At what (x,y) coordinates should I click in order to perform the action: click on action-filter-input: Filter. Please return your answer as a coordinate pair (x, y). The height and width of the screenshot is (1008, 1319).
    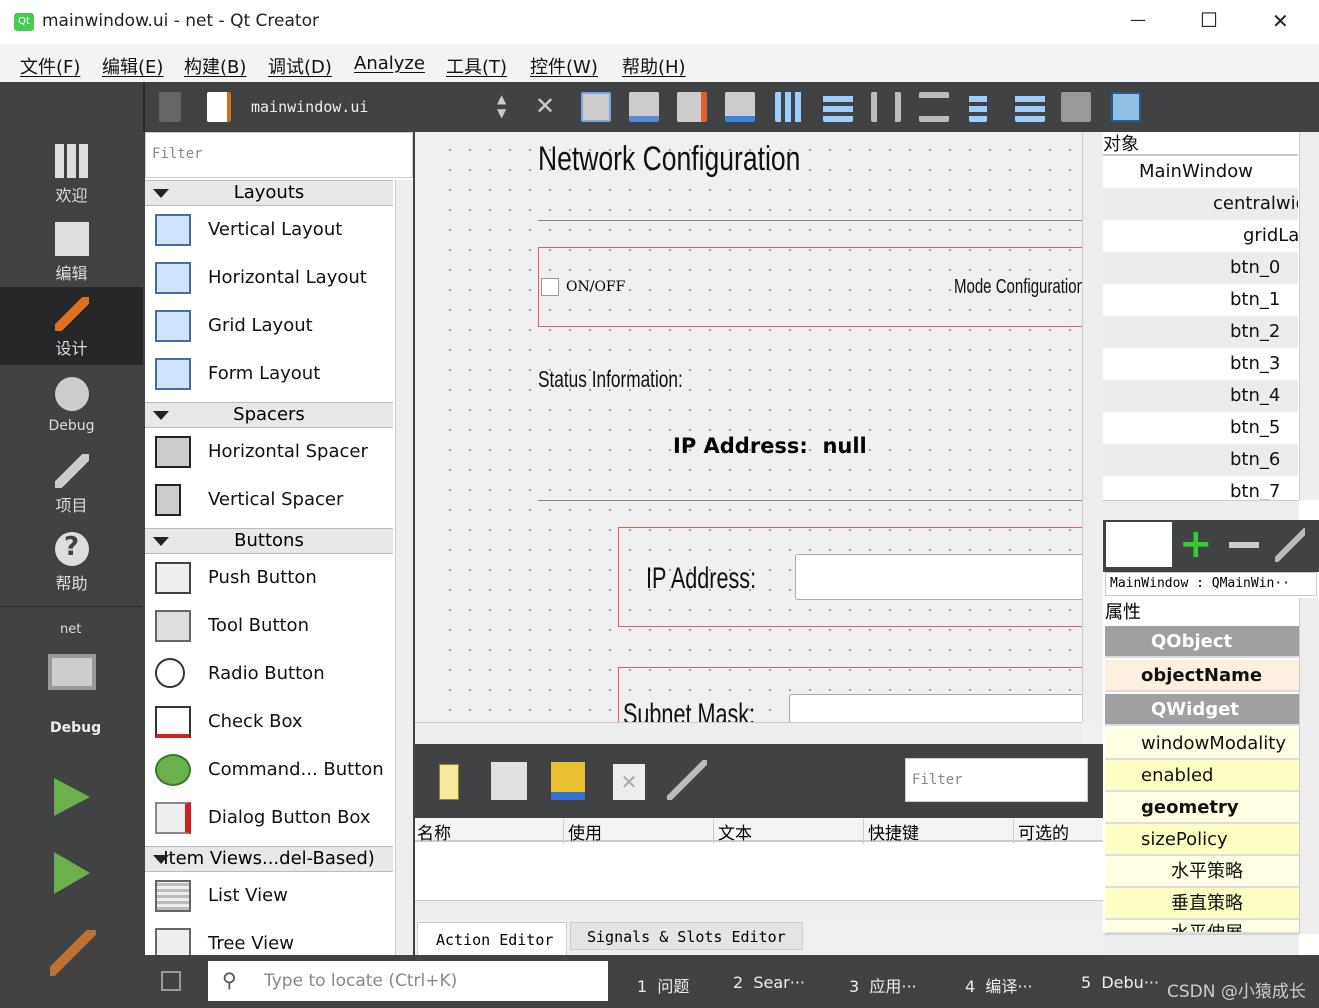
    Looking at the image, I should click on (996, 780).